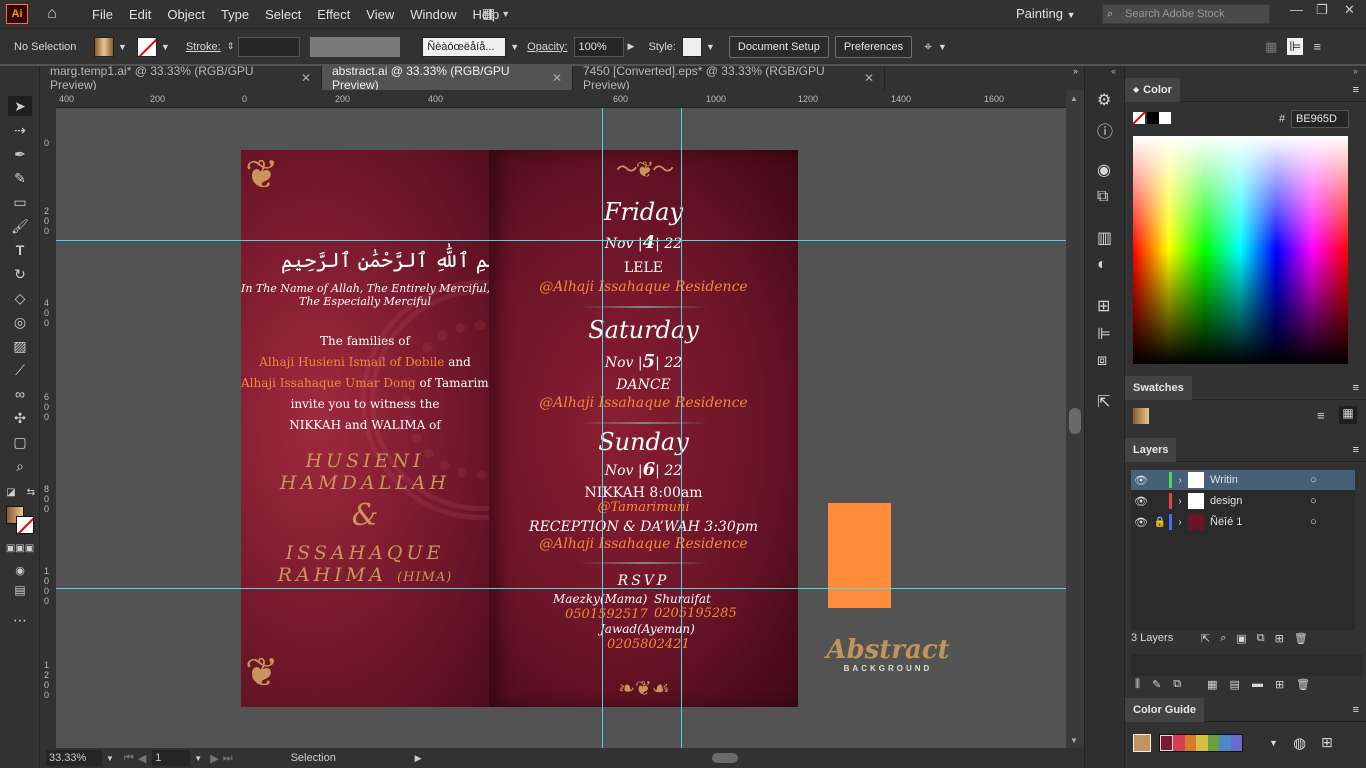  Describe the element at coordinates (598, 46) in the screenshot. I see `opacity-field: 100%` at that location.